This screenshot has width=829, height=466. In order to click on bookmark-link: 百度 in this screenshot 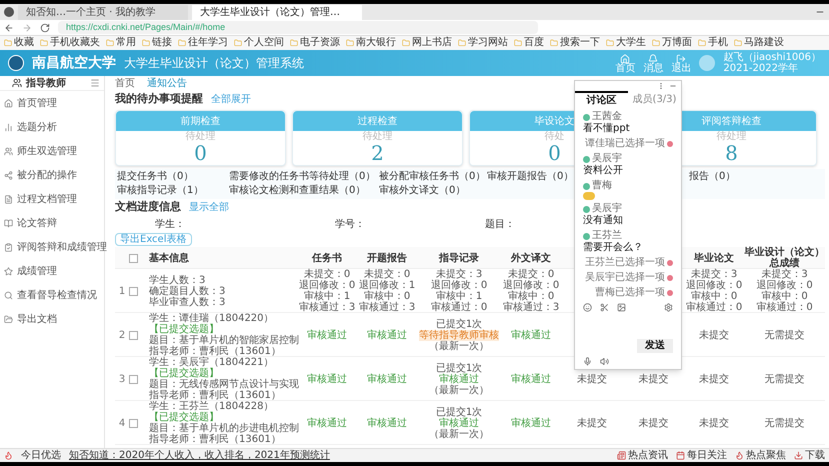, I will do `click(529, 43)`.